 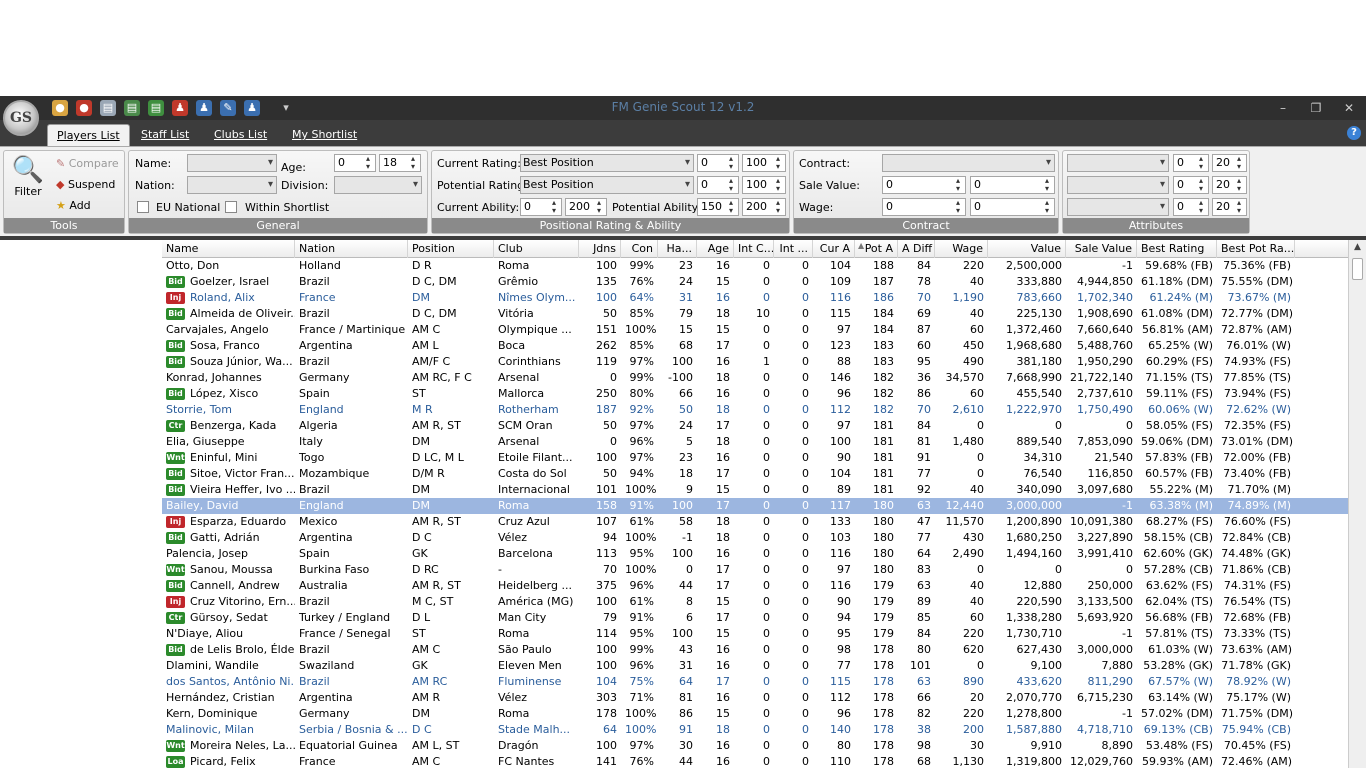 I want to click on quick-export-icon: ▤, so click(x=132, y=108).